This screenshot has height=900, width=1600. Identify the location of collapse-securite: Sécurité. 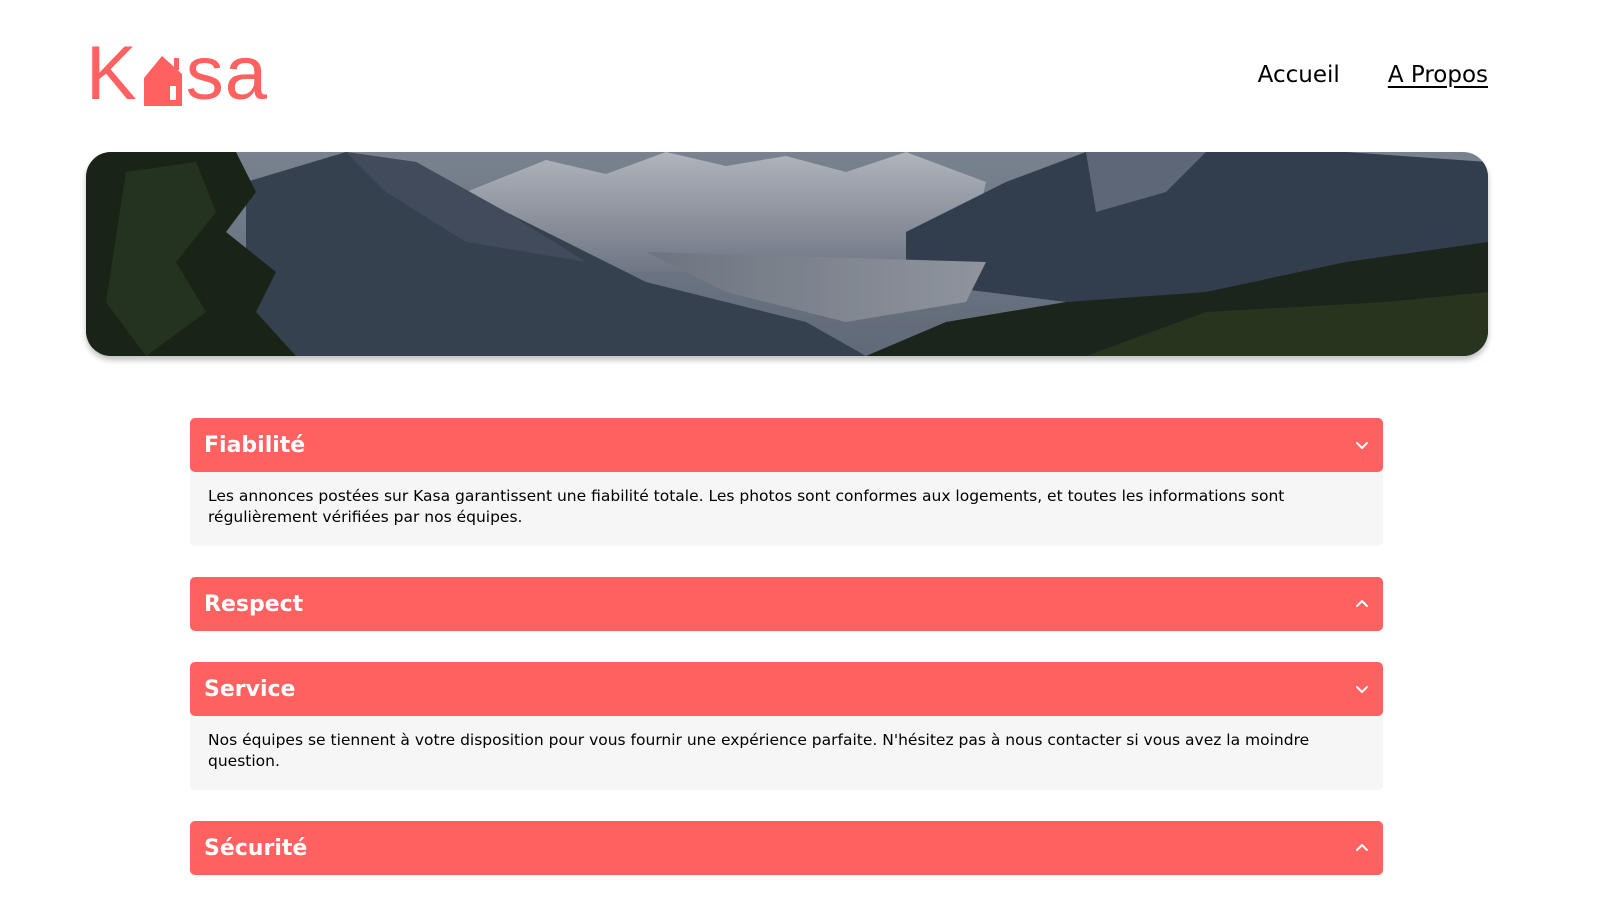
(786, 848).